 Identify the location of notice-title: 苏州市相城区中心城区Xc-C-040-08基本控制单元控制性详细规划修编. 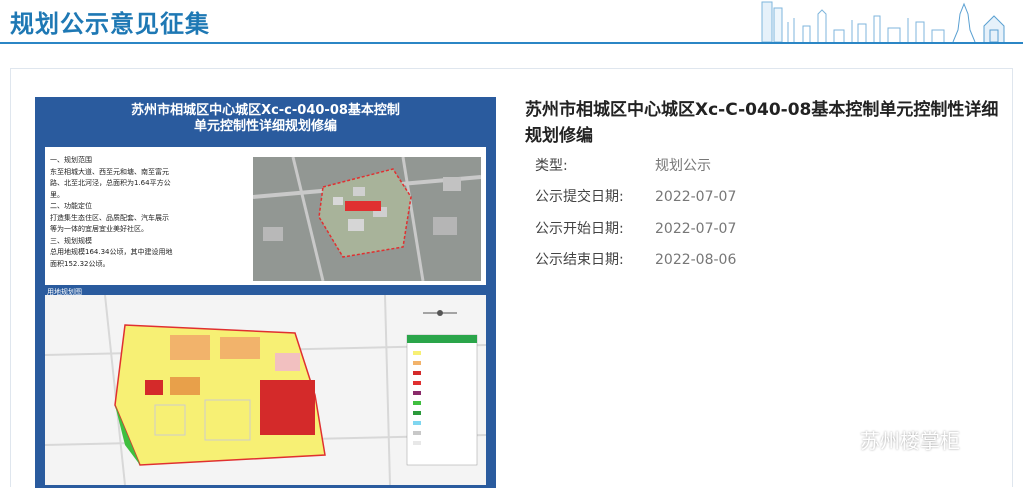
(765, 123).